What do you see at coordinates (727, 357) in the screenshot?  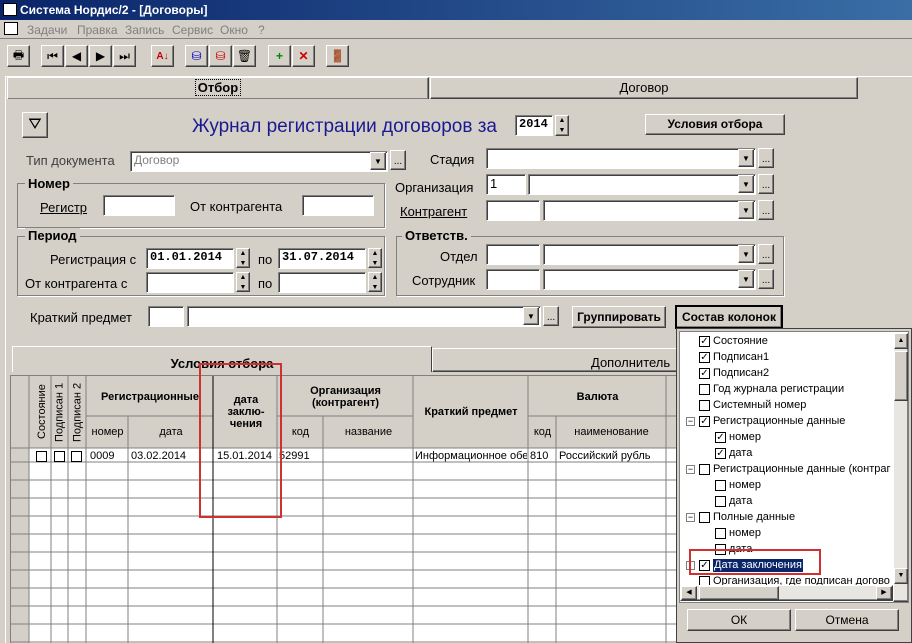 I see `tree-item: ✓ Подписан1` at bounding box center [727, 357].